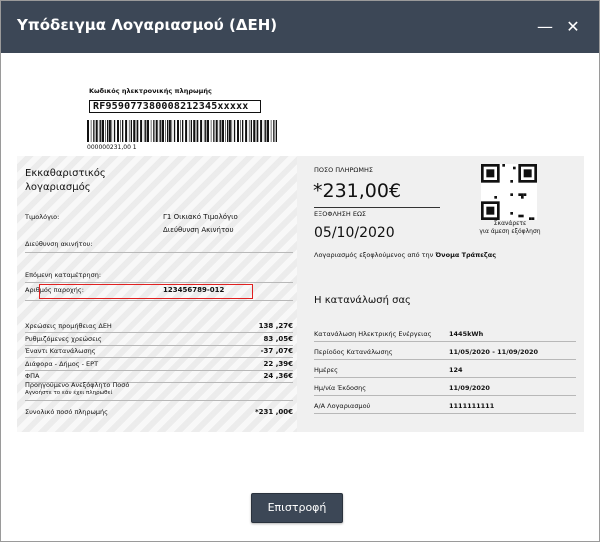 The image size is (600, 542). I want to click on charge-label: Ρυθμιζόμενες χρεώσεις, so click(63, 338).